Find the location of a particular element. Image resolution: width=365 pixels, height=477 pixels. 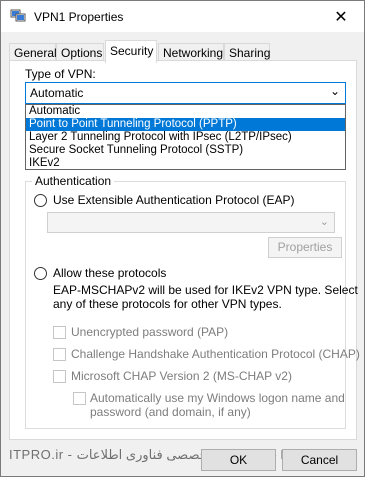

vpn-type-value: Automatic is located at coordinates (57, 93).